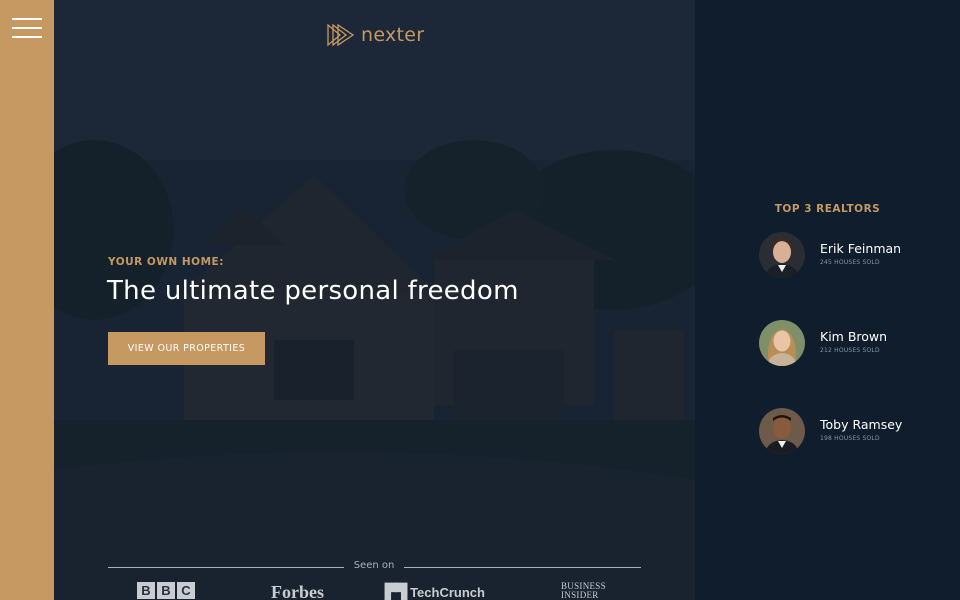 The image size is (960, 600). What do you see at coordinates (393, 35) in the screenshot?
I see `logo-text: nexter` at bounding box center [393, 35].